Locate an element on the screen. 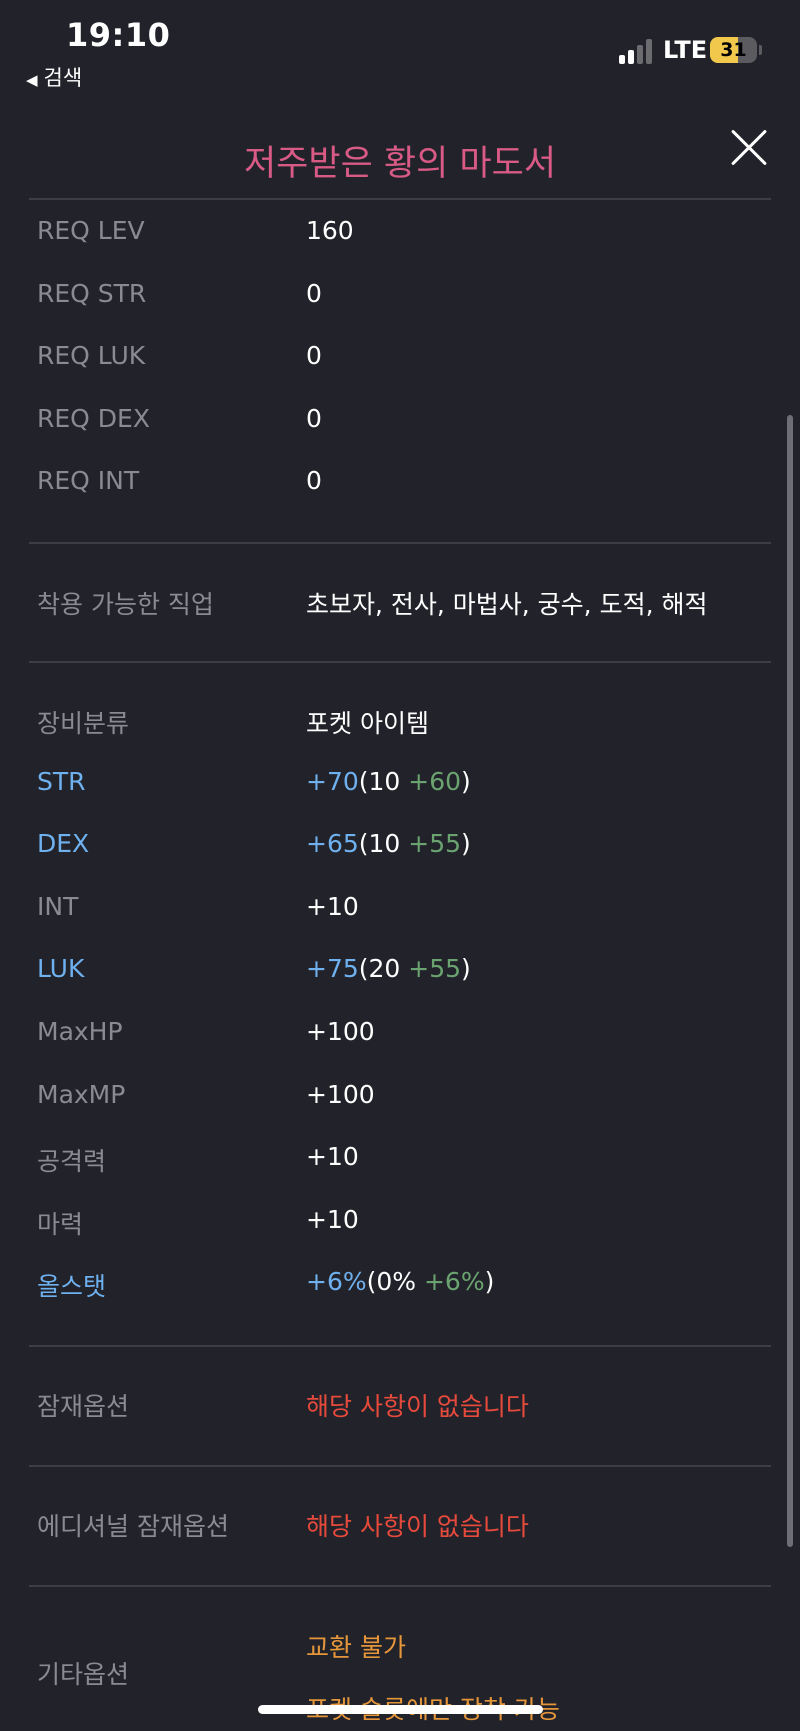 The height and width of the screenshot is (1731, 800). additional-potential-value: 해당 사항이 없습니다 is located at coordinates (417, 1526).